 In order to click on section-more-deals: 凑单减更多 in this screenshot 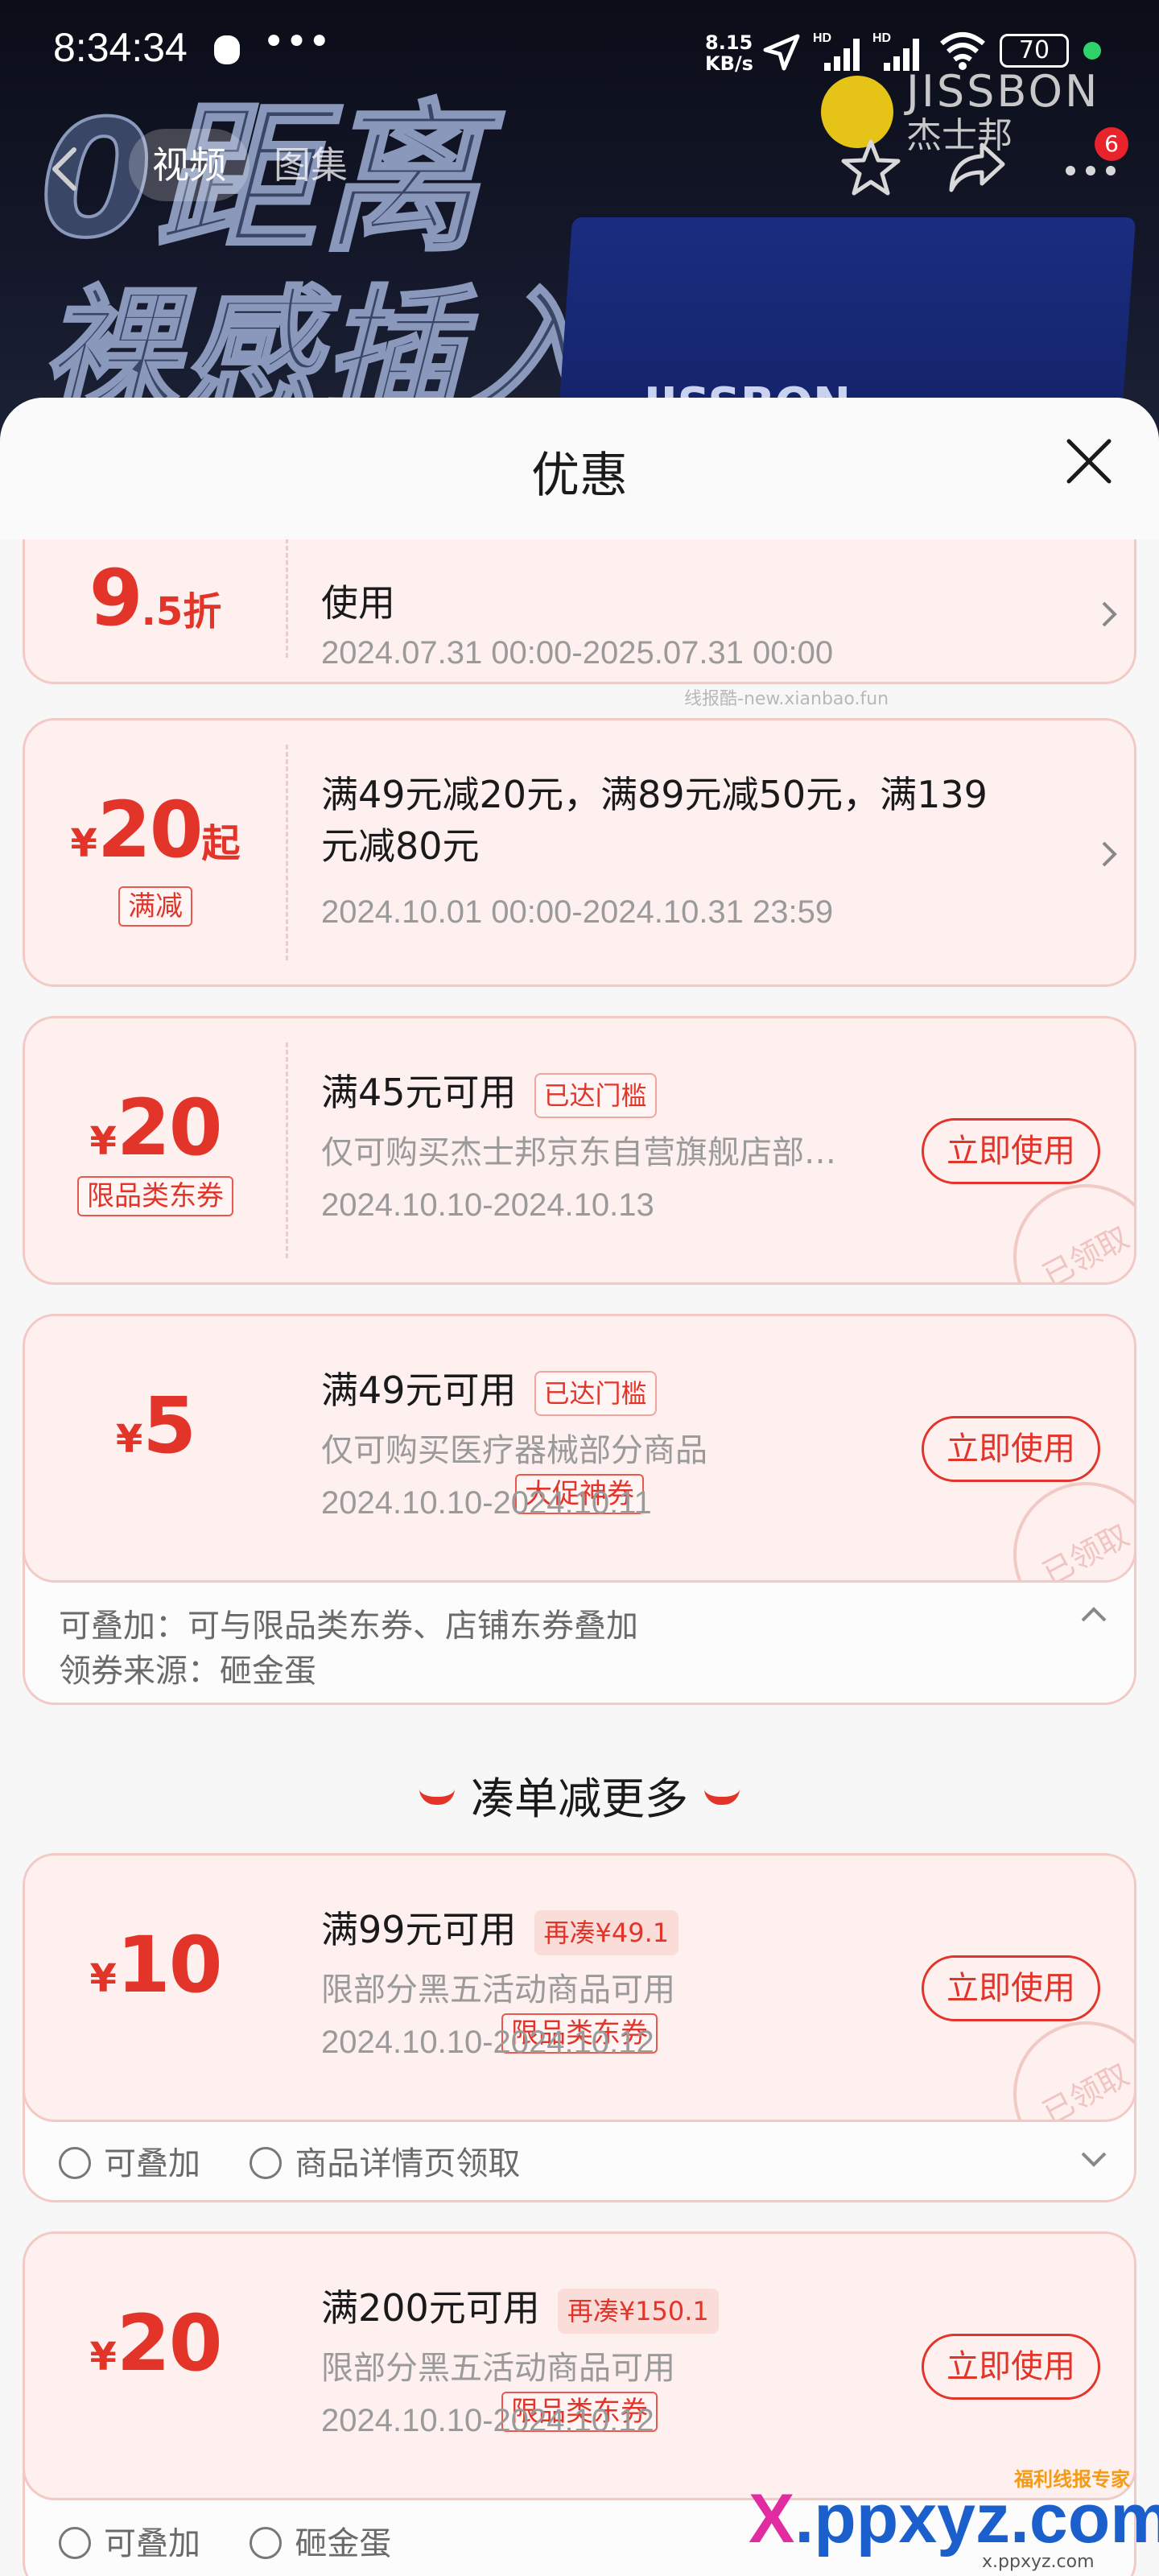, I will do `click(579, 1795)`.